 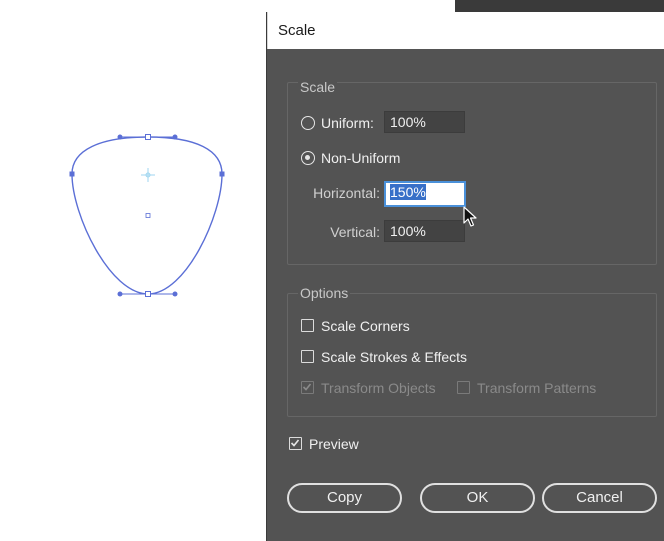 What do you see at coordinates (148, 215) in the screenshot?
I see `center-point` at bounding box center [148, 215].